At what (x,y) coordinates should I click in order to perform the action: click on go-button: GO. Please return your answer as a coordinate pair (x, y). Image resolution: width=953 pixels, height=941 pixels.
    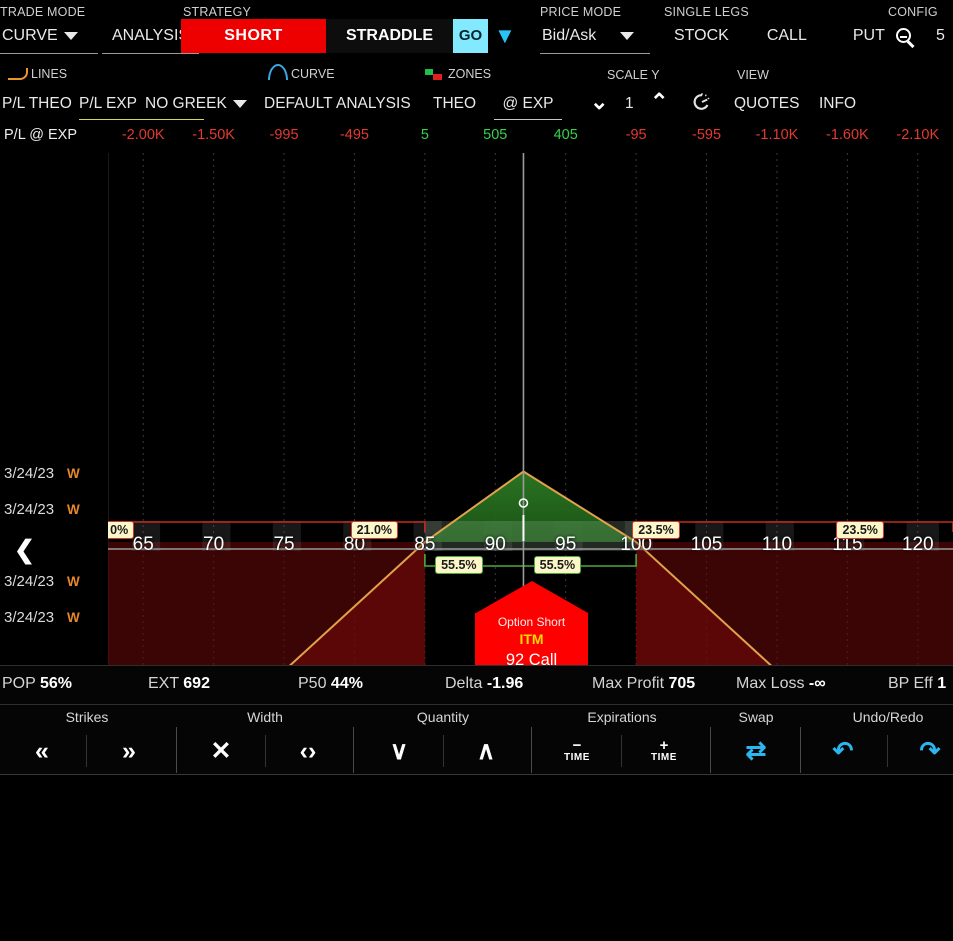
    Looking at the image, I should click on (470, 36).